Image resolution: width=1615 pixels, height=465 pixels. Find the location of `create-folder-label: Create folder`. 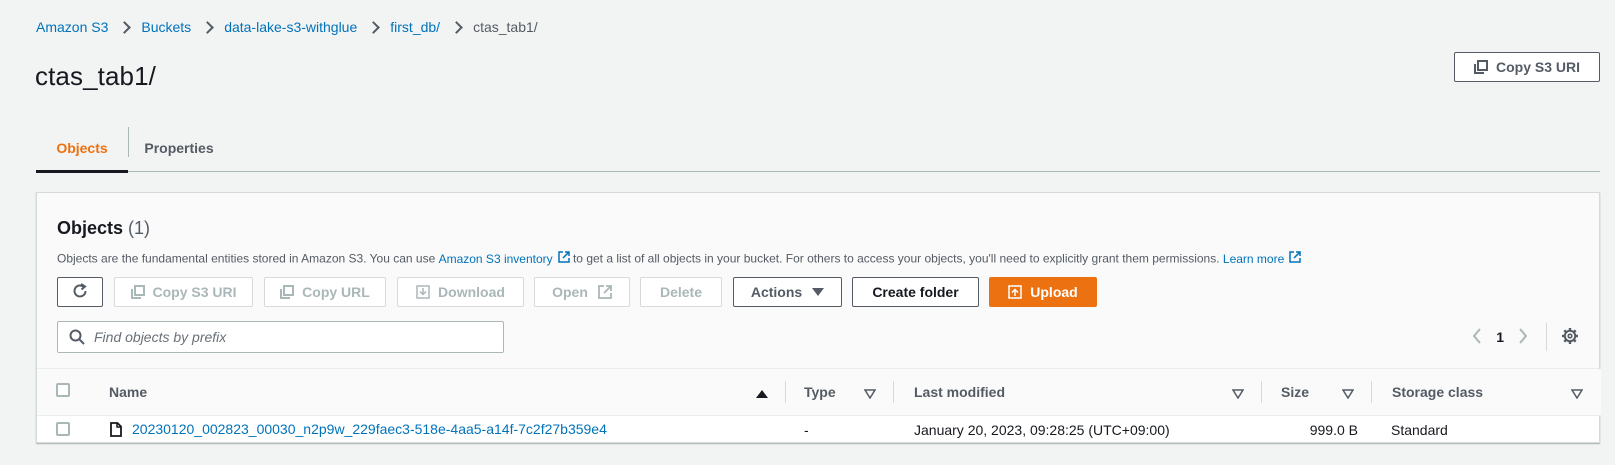

create-folder-label: Create folder is located at coordinates (915, 292).